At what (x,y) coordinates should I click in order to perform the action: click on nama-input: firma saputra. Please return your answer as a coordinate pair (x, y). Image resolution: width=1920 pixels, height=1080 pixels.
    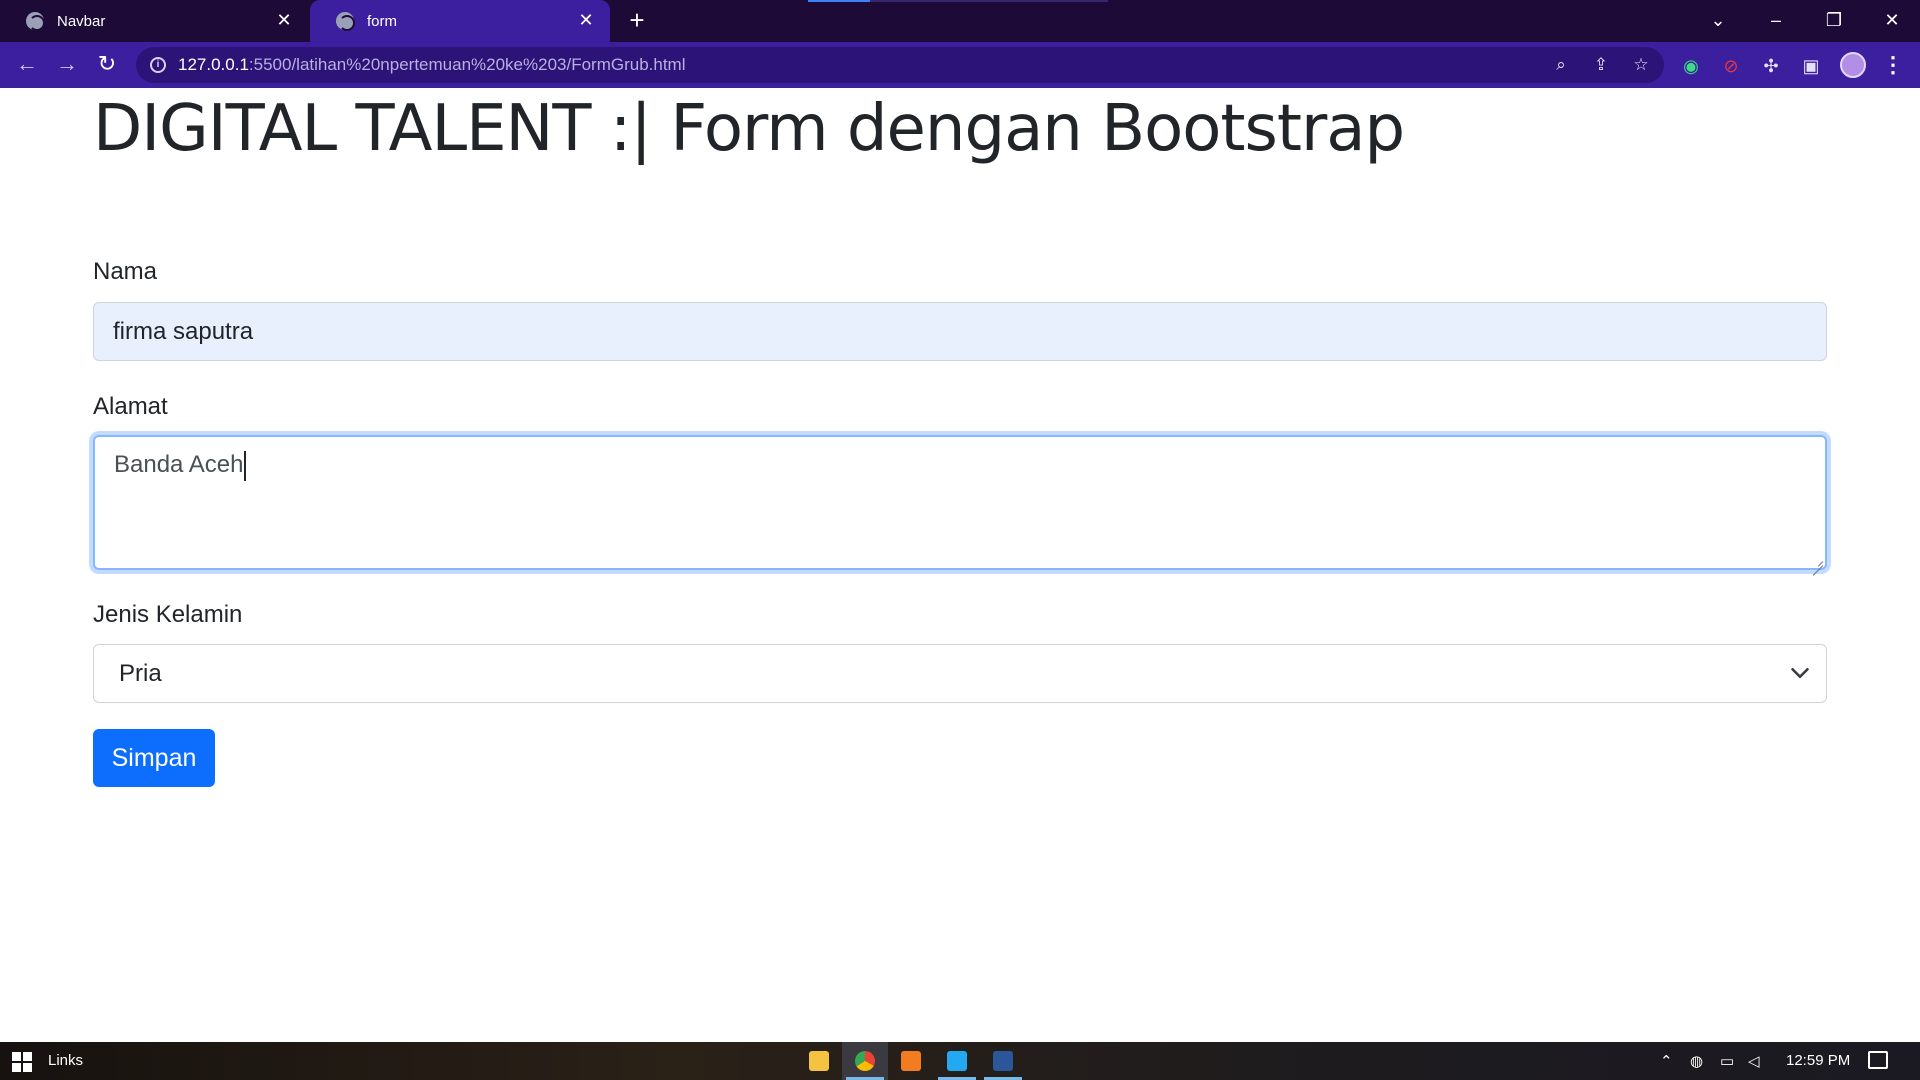
    Looking at the image, I should click on (960, 331).